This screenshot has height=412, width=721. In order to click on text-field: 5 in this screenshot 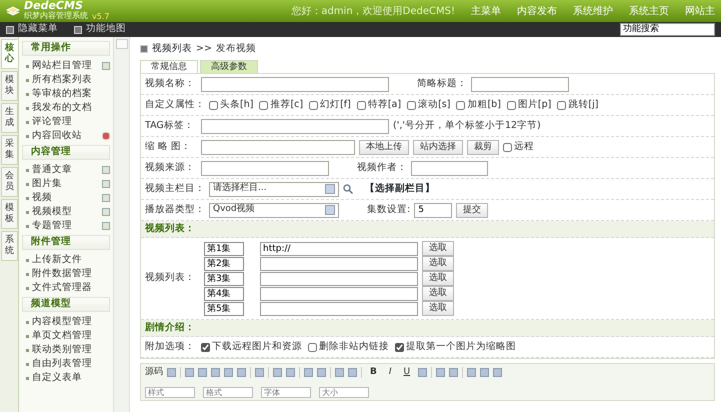, I will do `click(433, 210)`.